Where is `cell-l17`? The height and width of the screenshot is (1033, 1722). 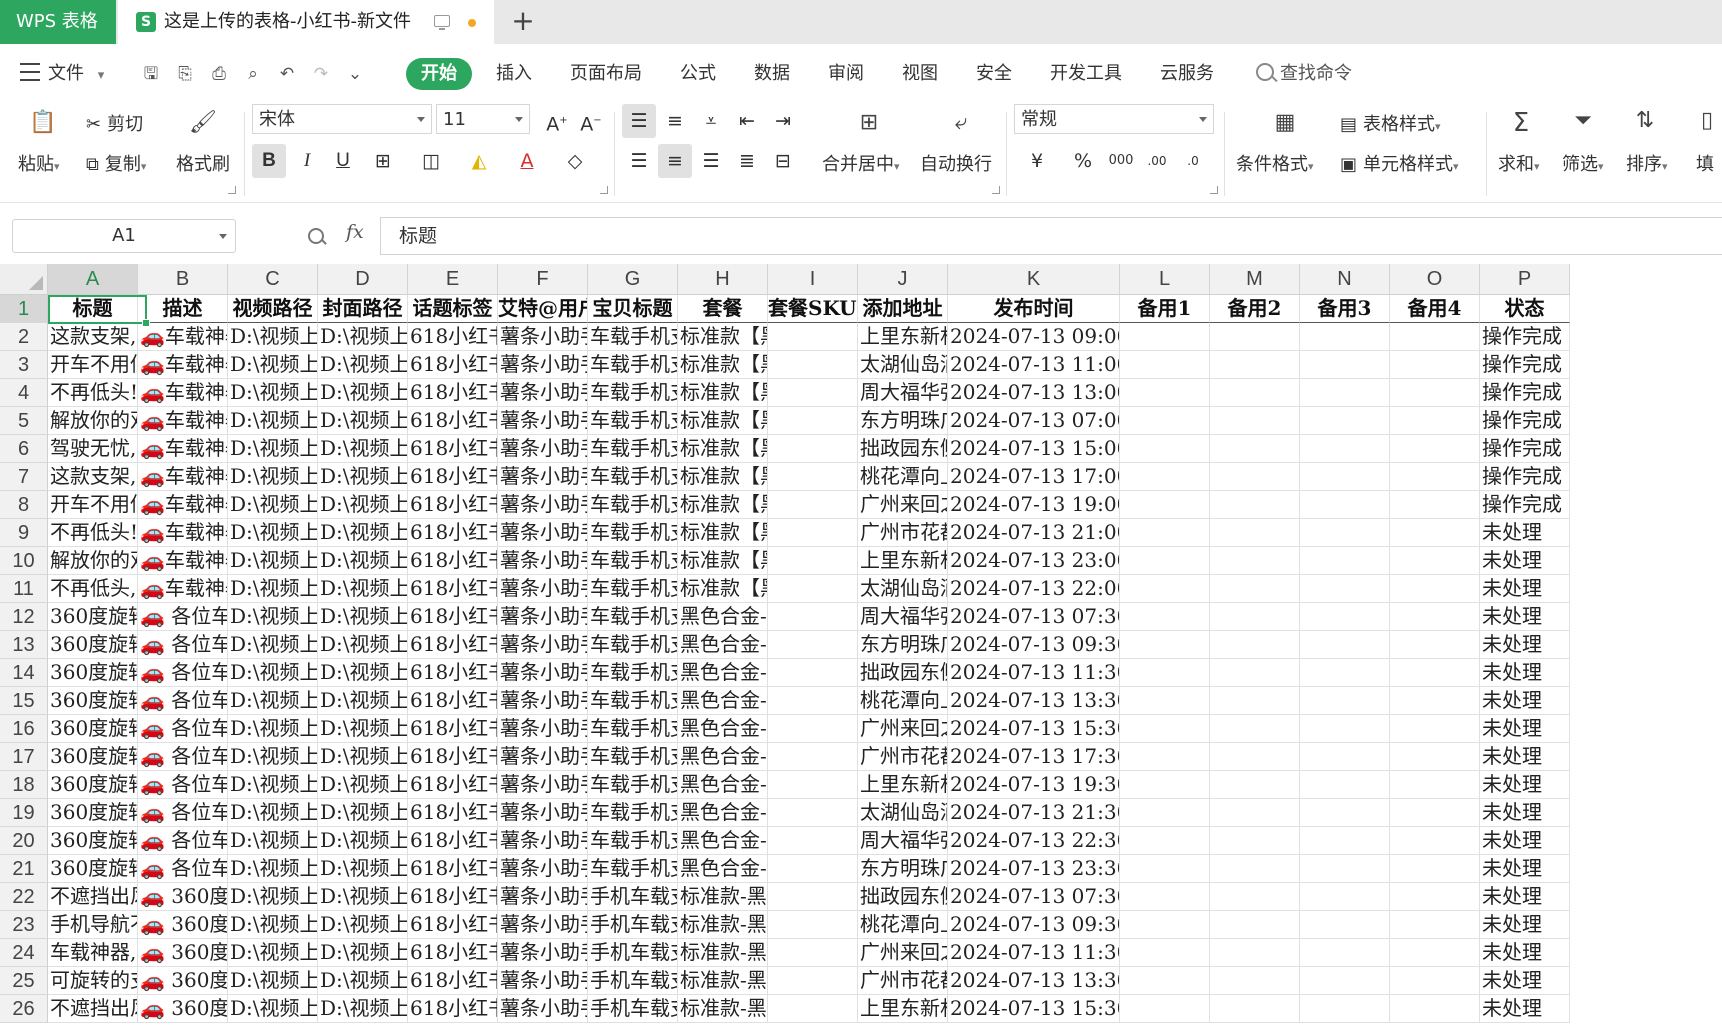
cell-l17 is located at coordinates (1165, 757).